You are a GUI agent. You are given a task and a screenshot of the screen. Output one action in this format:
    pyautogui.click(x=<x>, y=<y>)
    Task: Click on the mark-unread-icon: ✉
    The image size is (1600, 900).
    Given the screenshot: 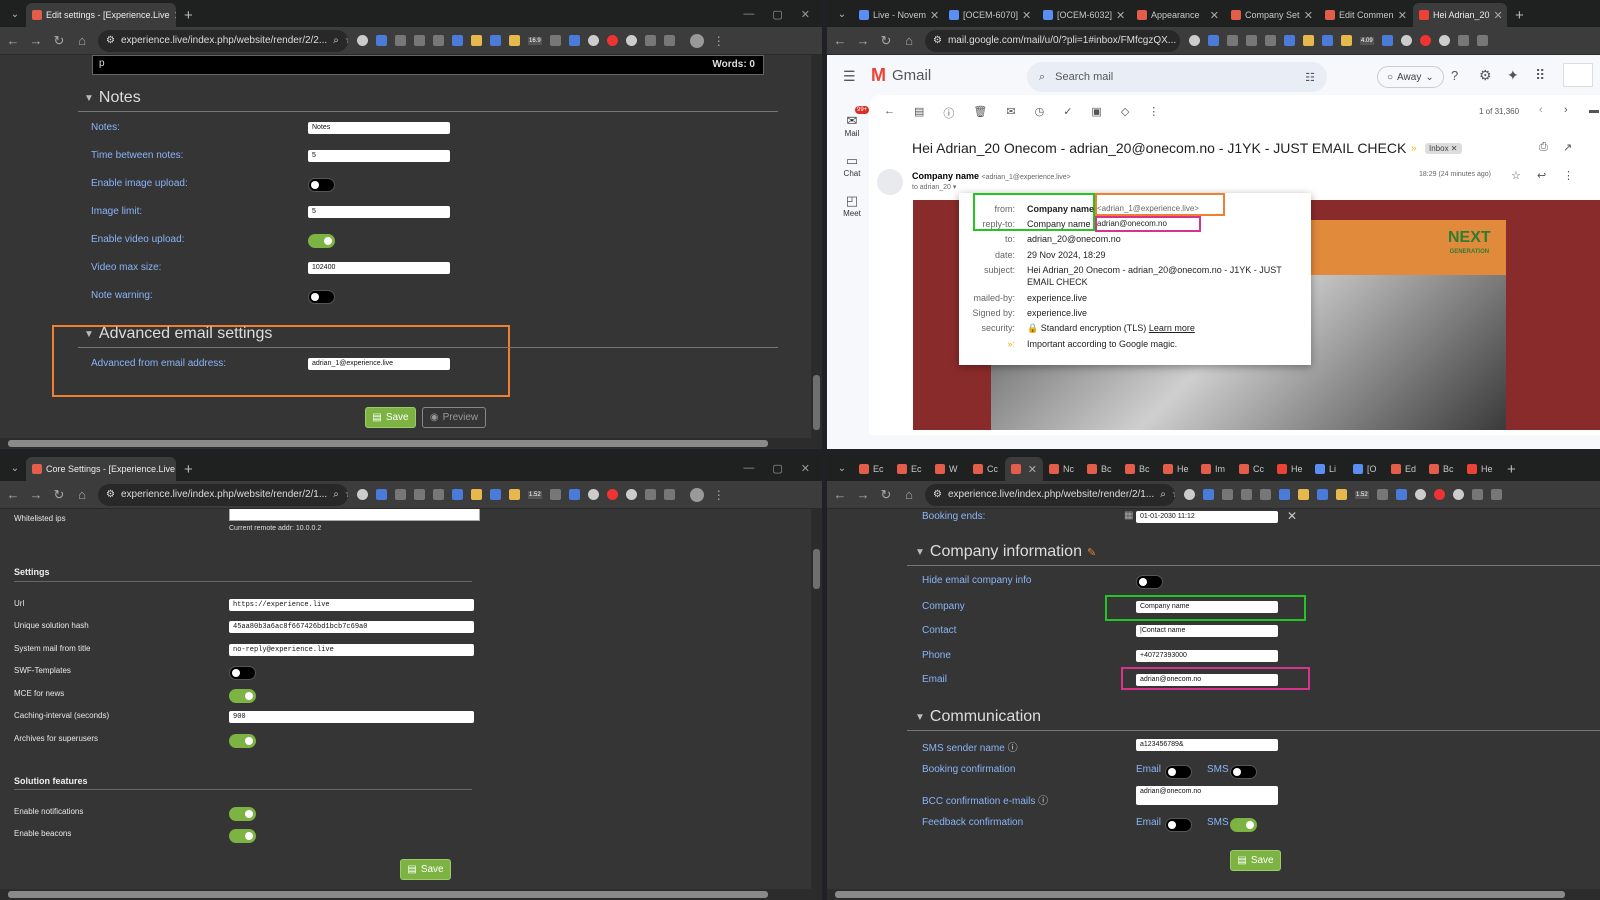 What is the action you would take?
    pyautogui.click(x=1010, y=113)
    